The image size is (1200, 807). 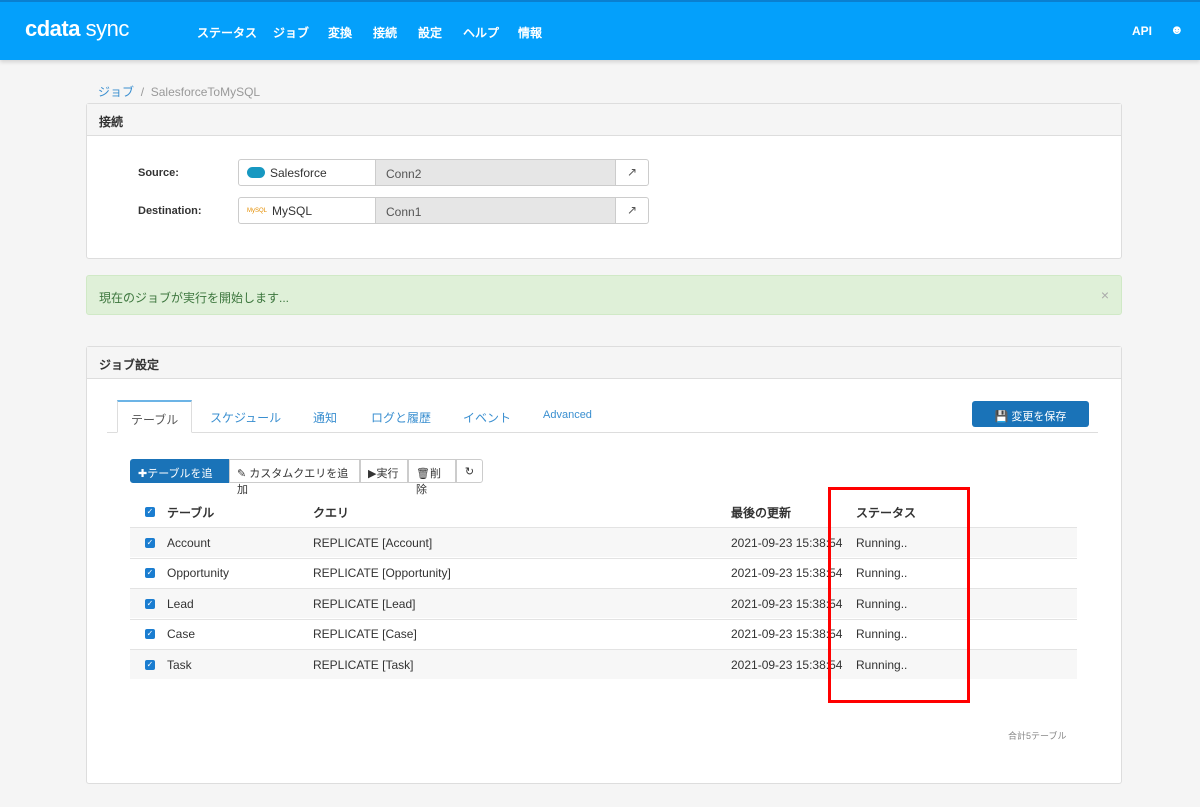 I want to click on total-tables: 合計5テーブル, so click(x=1037, y=736).